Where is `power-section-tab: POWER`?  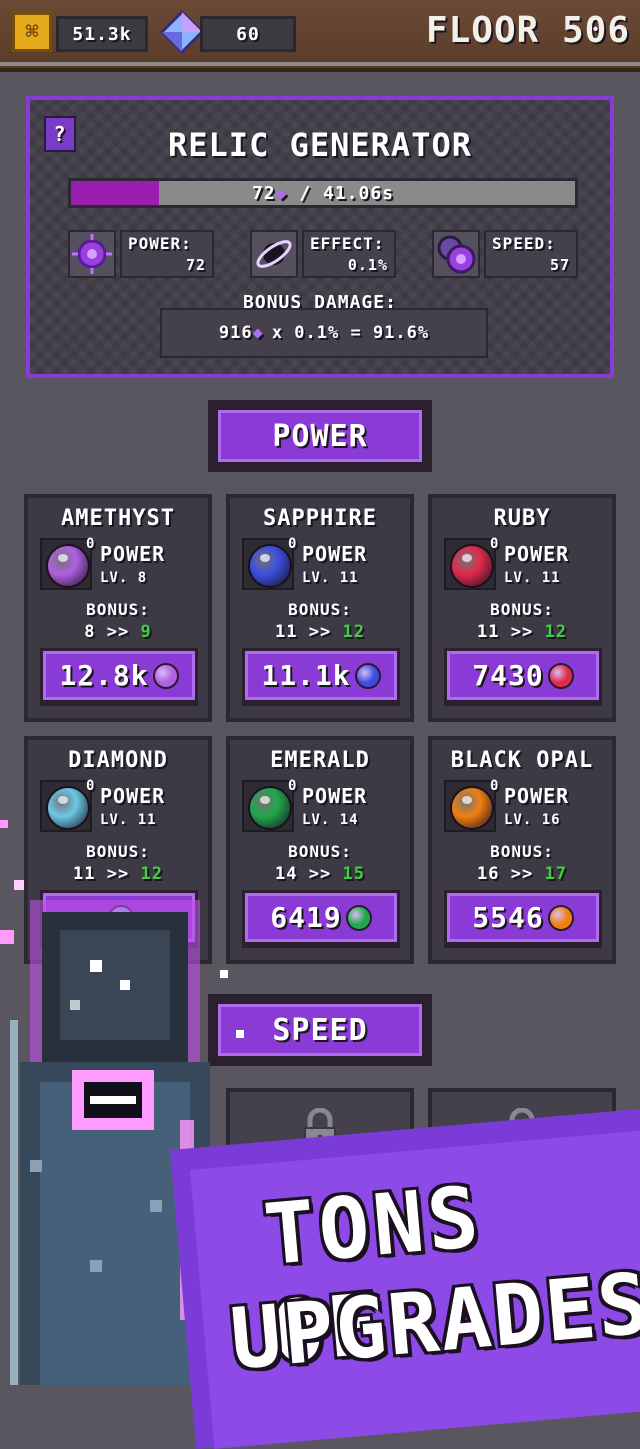
power-section-tab: POWER is located at coordinates (320, 436).